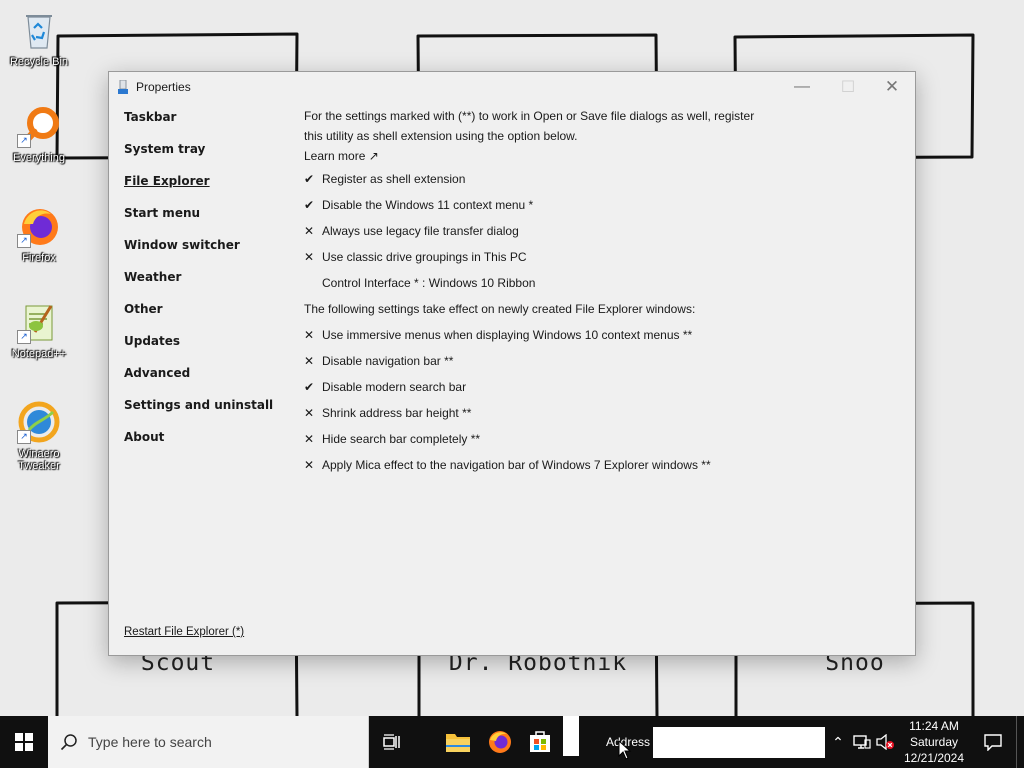 Image resolution: width=1024 pixels, height=768 pixels. I want to click on maximize-button: ☐, so click(848, 87).